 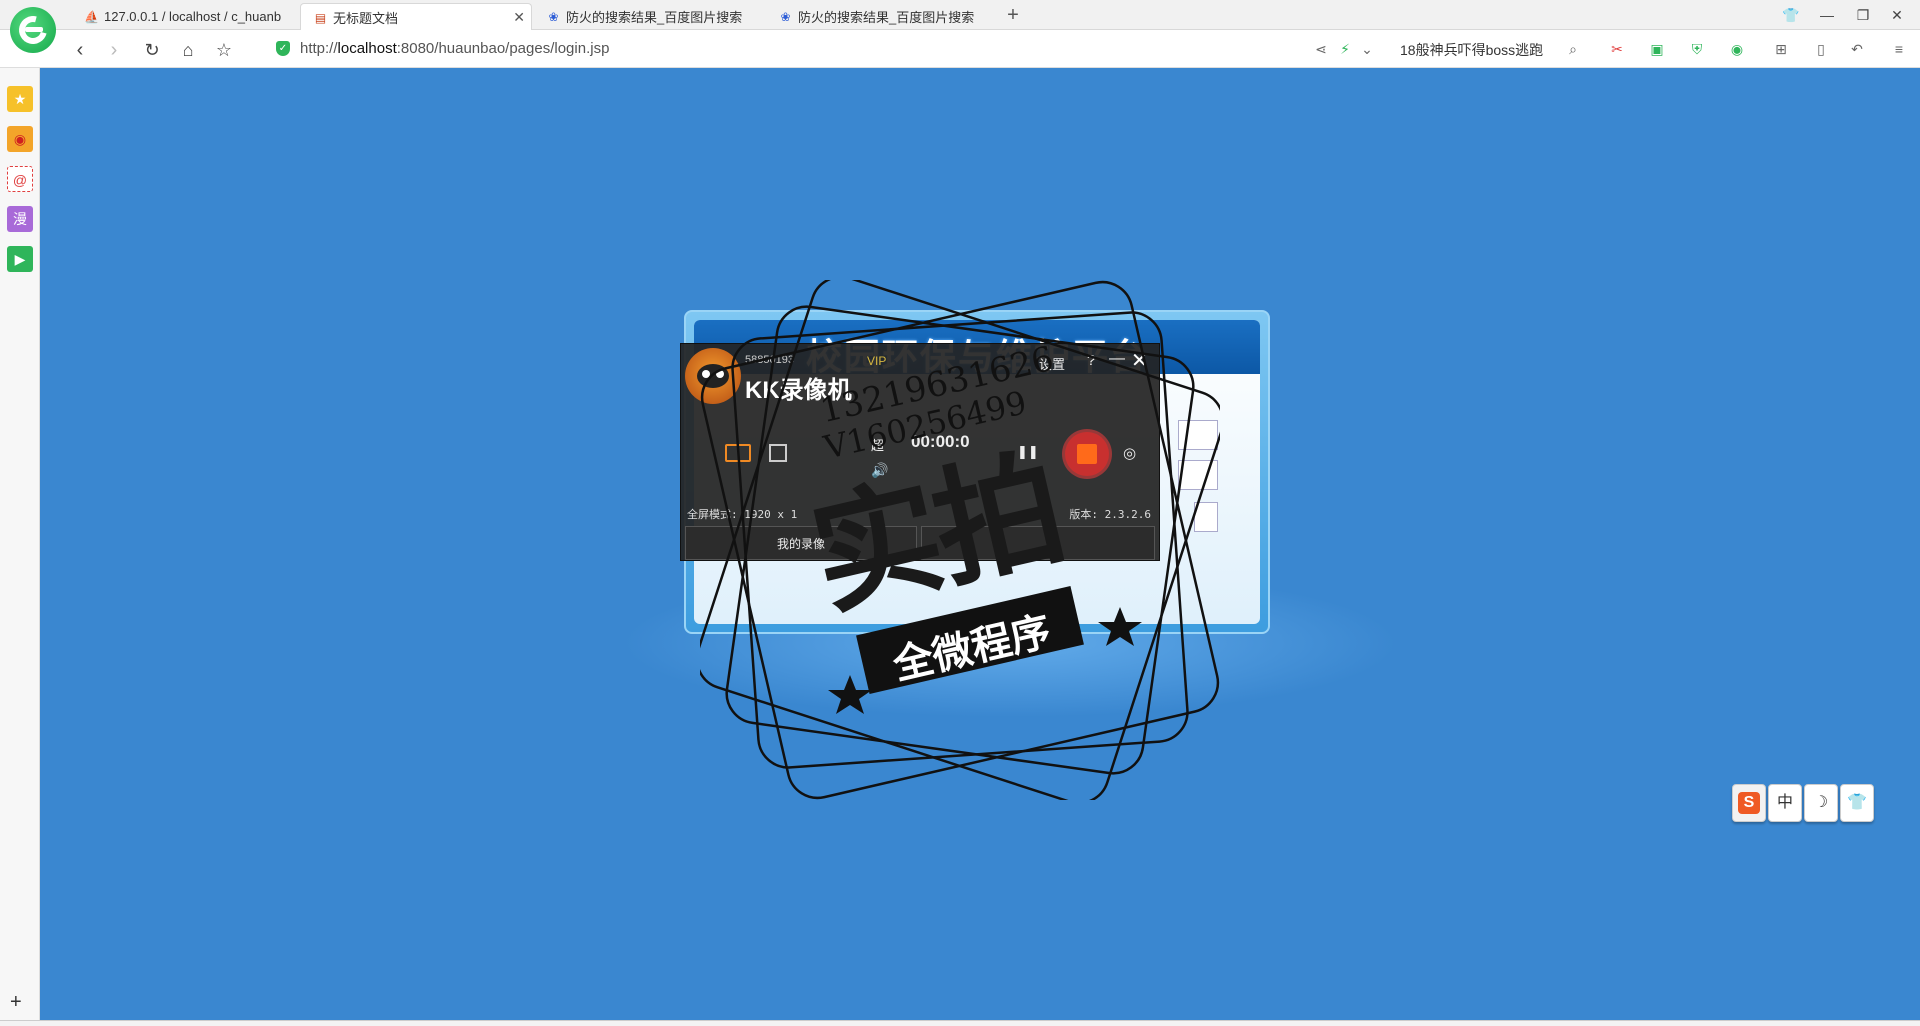 What do you see at coordinates (879, 470) in the screenshot?
I see `volume-icon: 🔊` at bounding box center [879, 470].